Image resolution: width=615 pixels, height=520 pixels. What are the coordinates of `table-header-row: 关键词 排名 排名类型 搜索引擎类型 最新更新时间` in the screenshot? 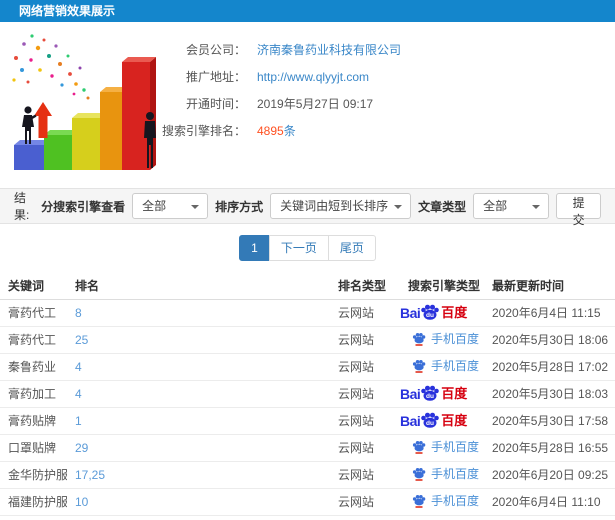 It's located at (307, 286).